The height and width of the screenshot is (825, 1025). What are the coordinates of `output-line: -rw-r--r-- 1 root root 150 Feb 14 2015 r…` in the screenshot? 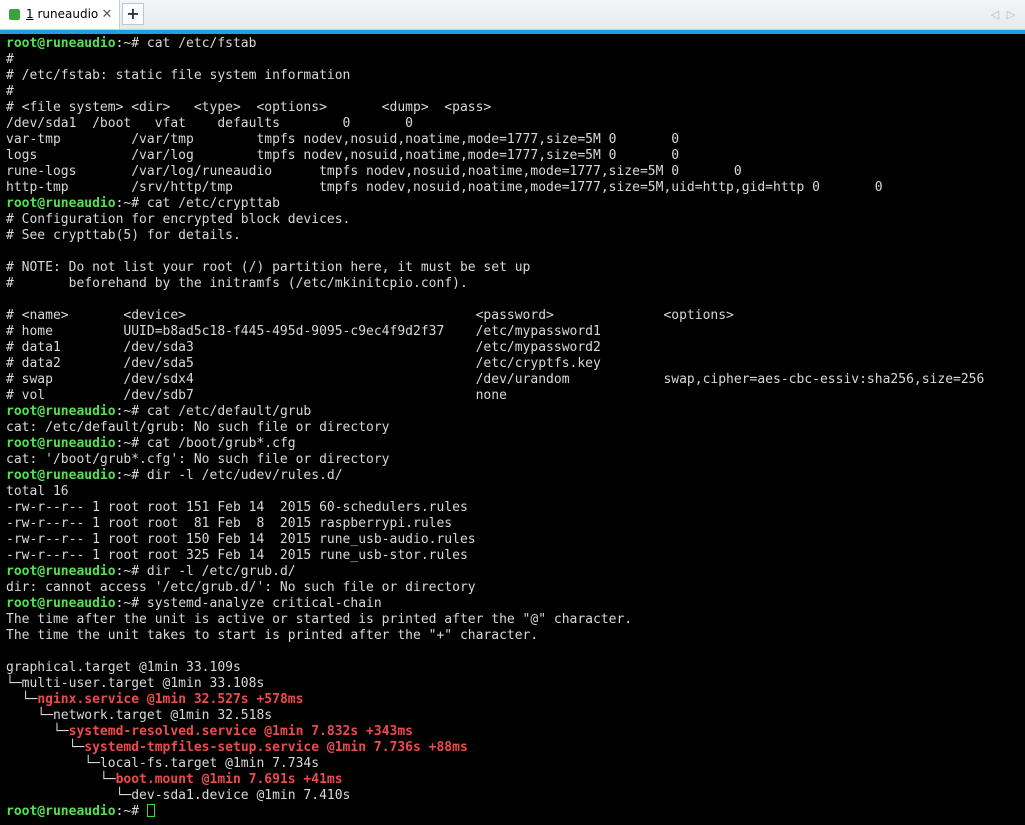 It's located at (241, 539).